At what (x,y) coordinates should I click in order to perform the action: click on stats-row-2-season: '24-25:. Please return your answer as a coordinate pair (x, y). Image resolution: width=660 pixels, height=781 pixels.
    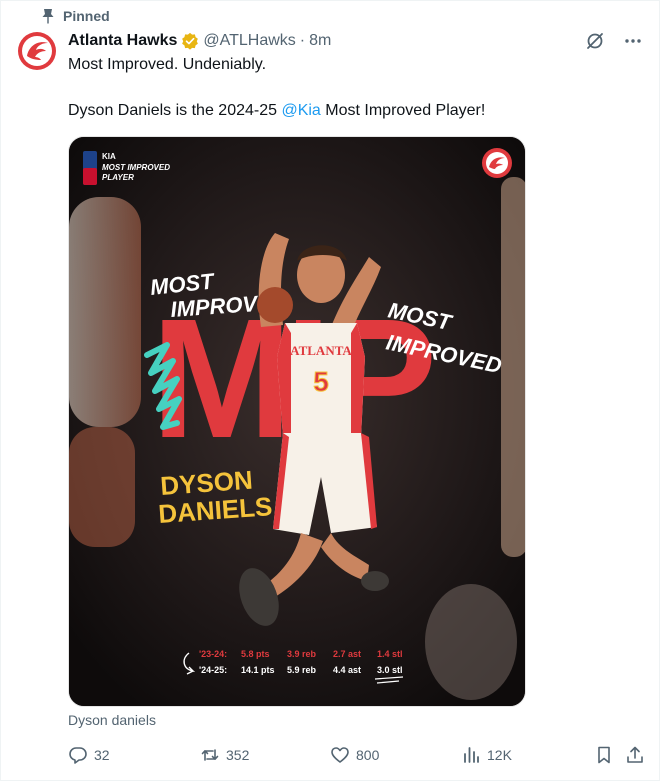
    Looking at the image, I should click on (213, 670).